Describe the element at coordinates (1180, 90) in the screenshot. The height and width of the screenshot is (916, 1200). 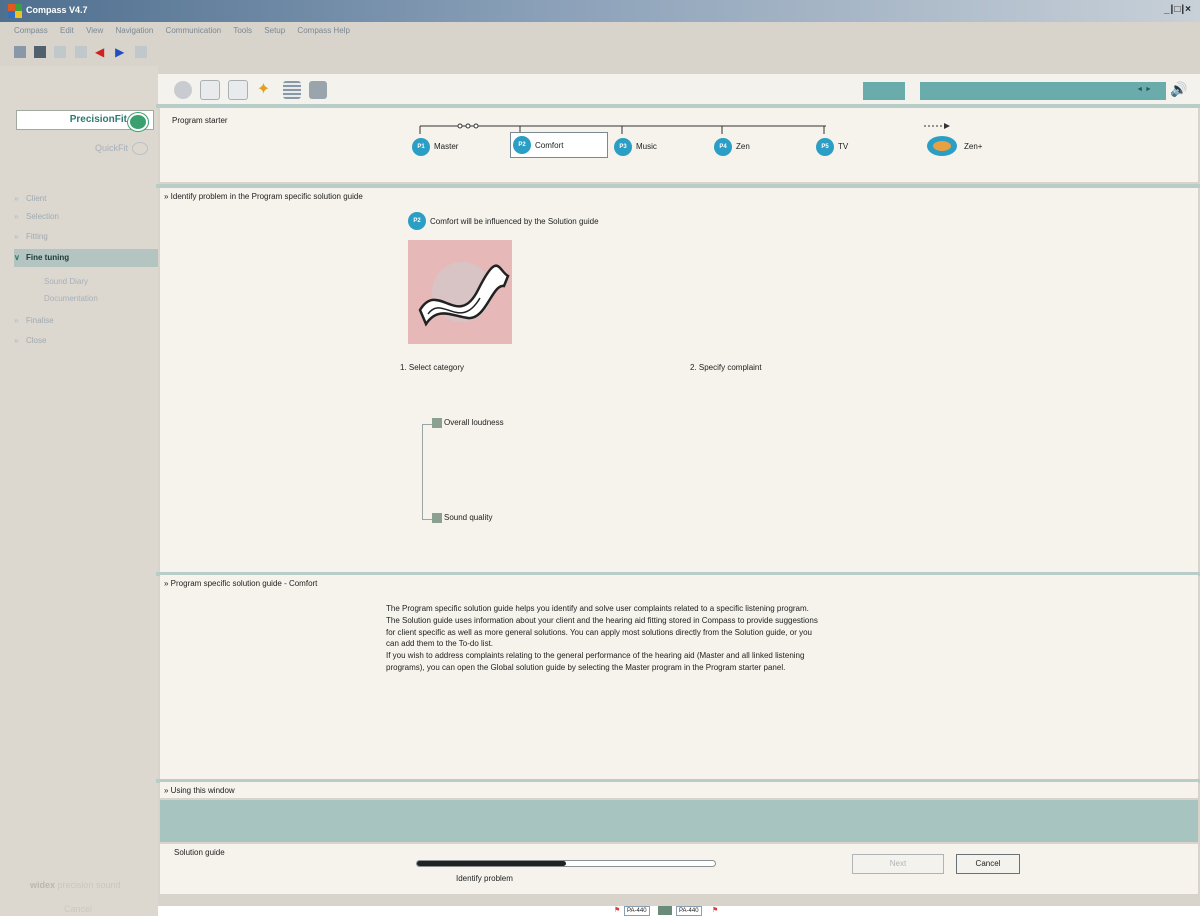
I see `speaker-icon: 🔊` at that location.